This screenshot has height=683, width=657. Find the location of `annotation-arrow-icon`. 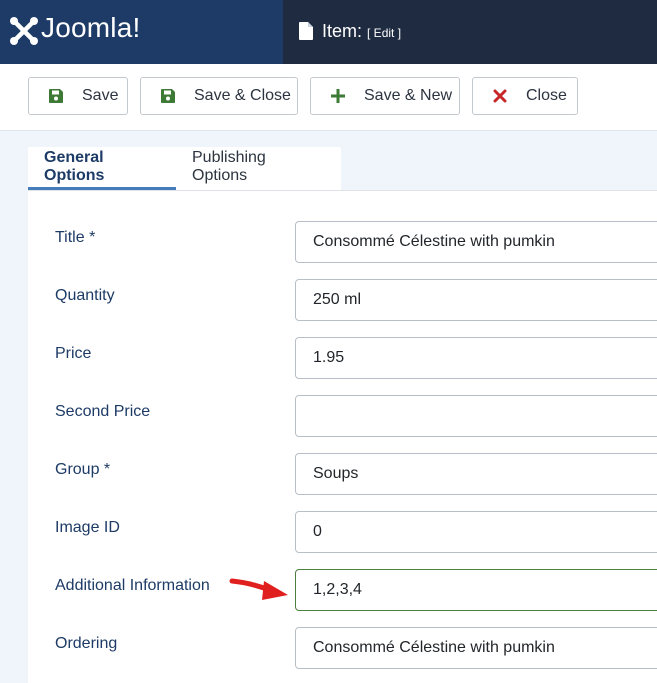

annotation-arrow-icon is located at coordinates (258, 589).